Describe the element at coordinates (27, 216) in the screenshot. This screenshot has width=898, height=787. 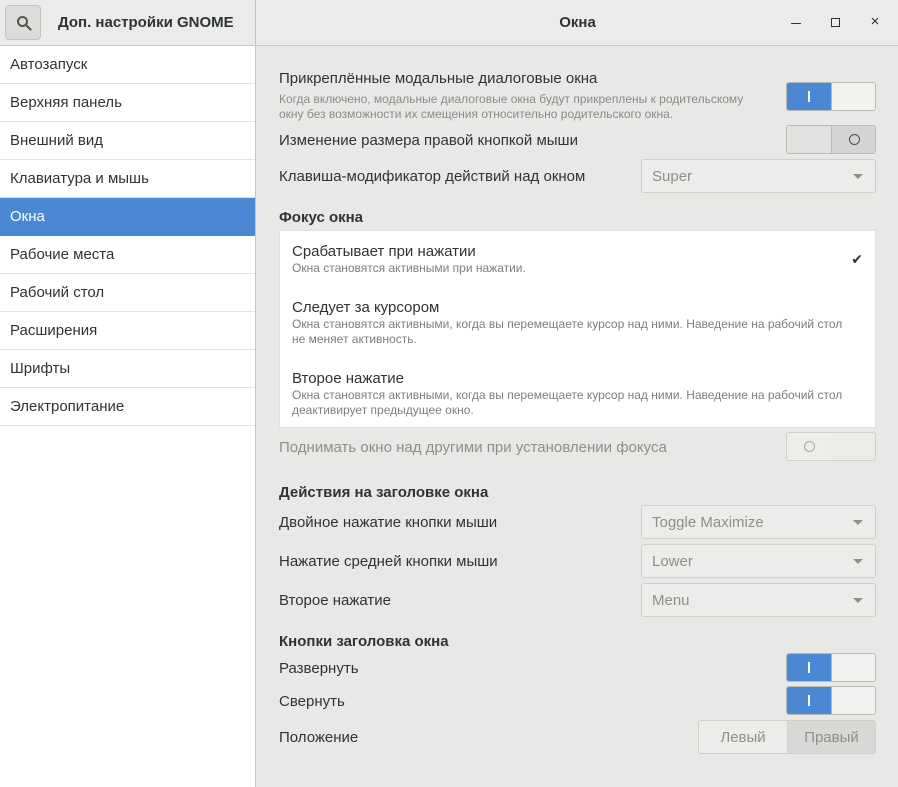
I see `sidebar-item-label: Окна` at that location.